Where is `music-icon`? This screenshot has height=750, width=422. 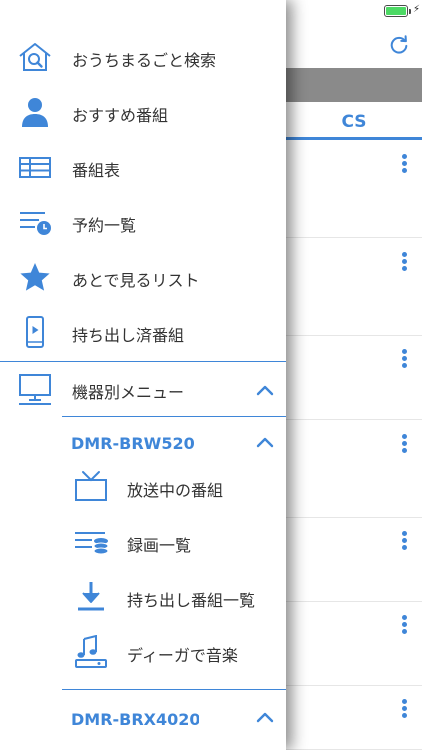 music-icon is located at coordinates (91, 651).